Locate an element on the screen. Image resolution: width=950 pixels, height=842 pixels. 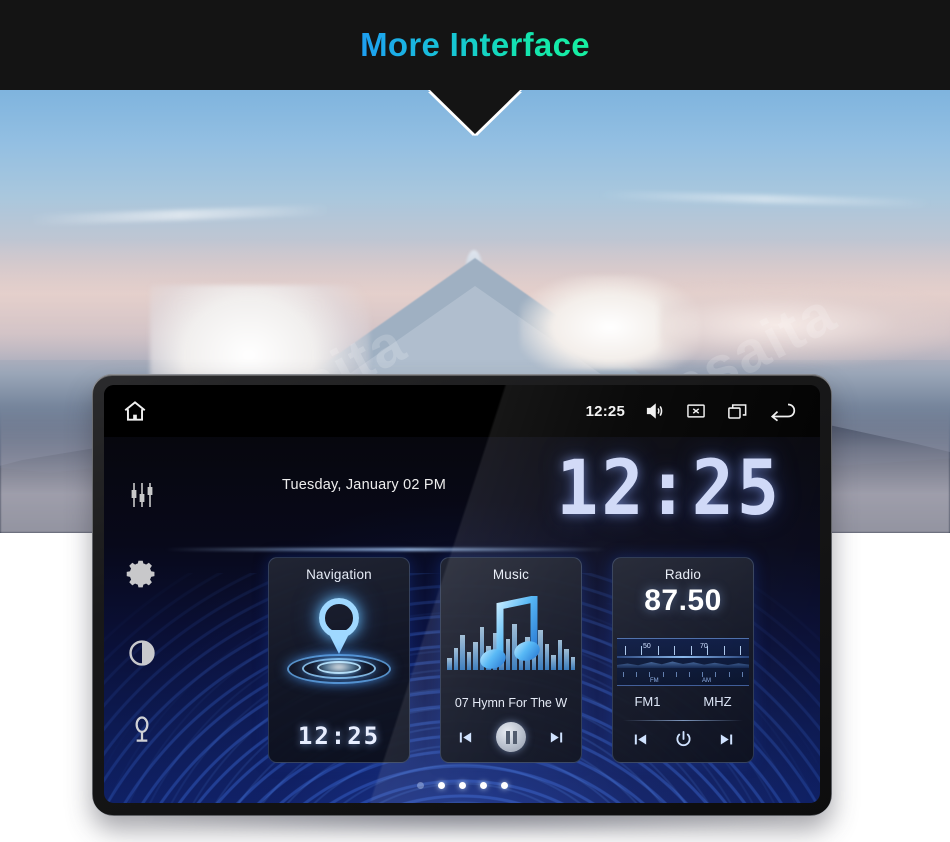
music-card-title: Music is located at coordinates (511, 574).